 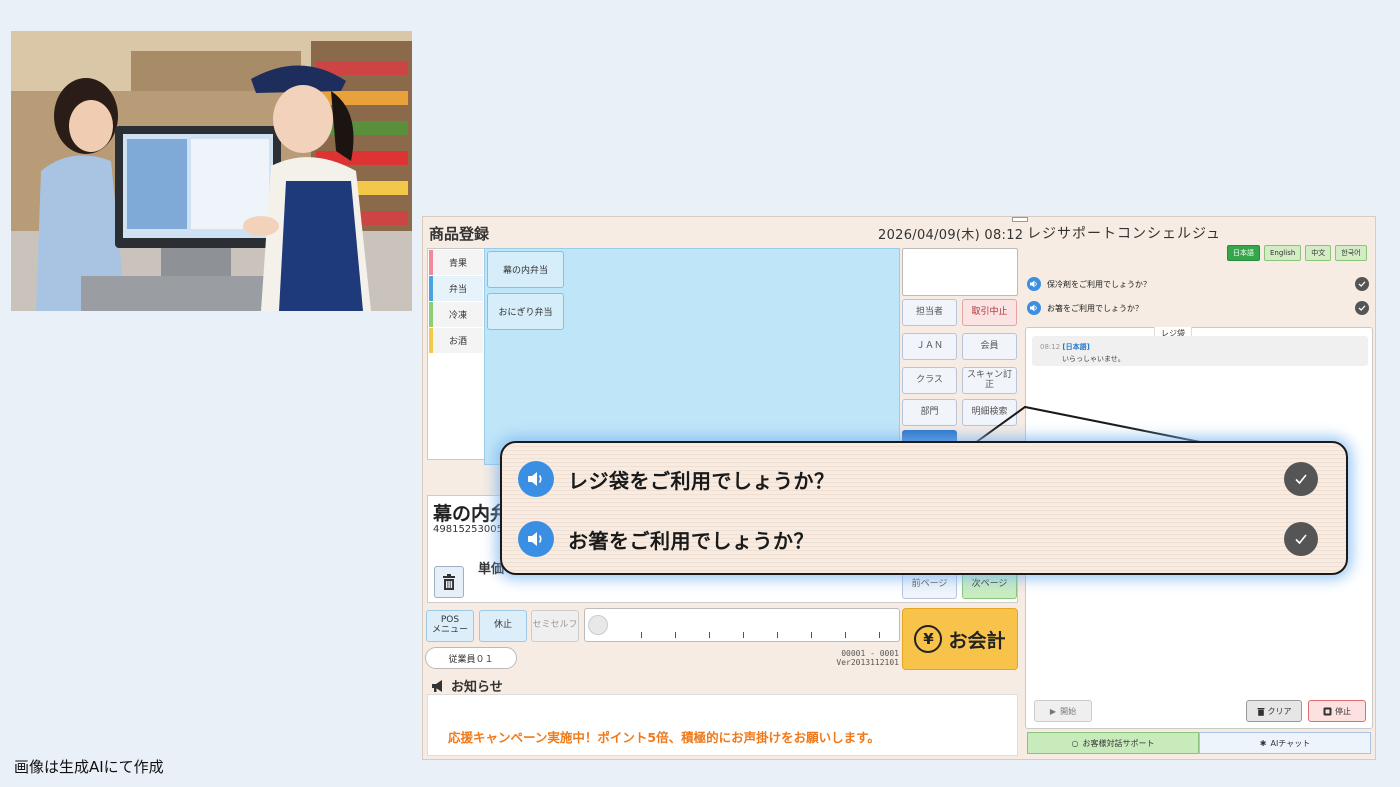 What do you see at coordinates (989, 380) in the screenshot?
I see `scan-correction-button: スキャン訂正` at bounding box center [989, 380].